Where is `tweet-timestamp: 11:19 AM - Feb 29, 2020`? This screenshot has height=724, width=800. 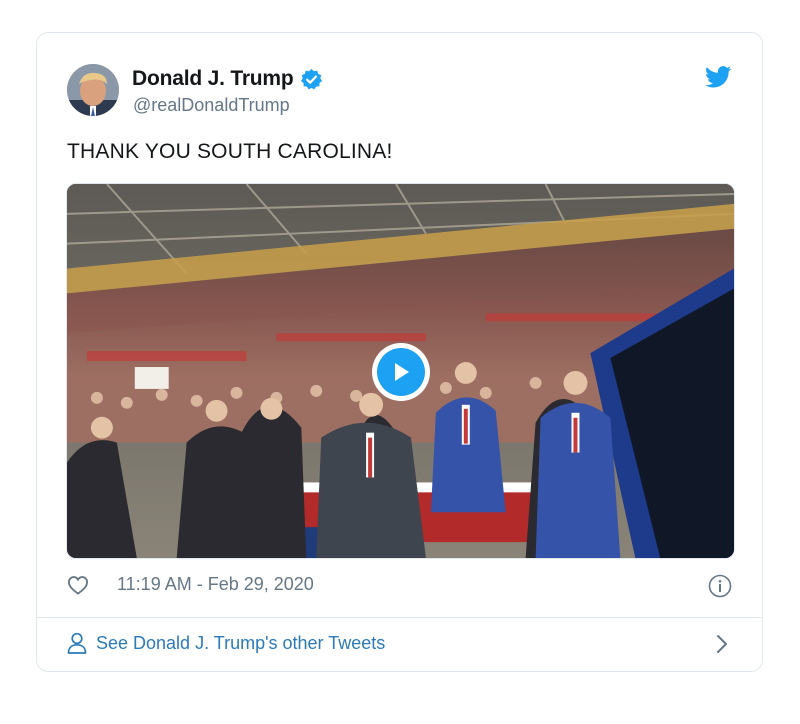
tweet-timestamp: 11:19 AM - Feb 29, 2020 is located at coordinates (215, 584).